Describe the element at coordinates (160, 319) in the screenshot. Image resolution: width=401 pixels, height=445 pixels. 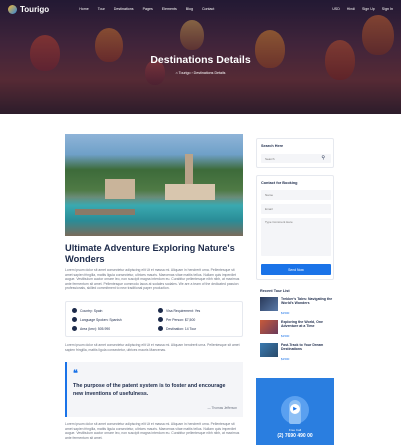
I see `price-icon` at that location.